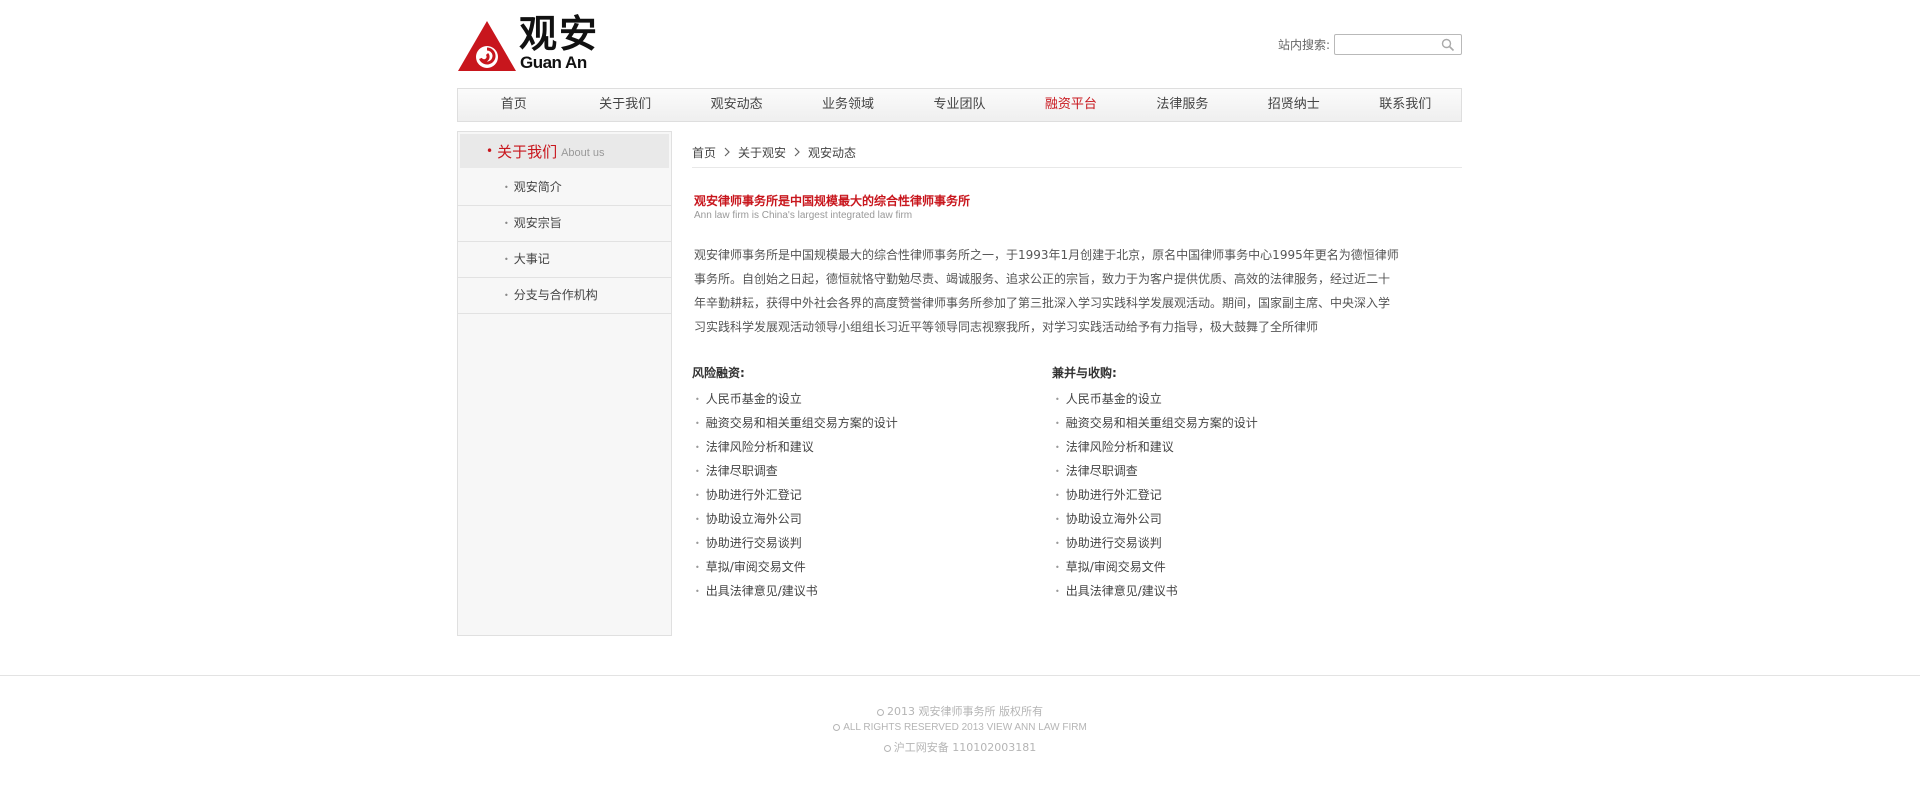 The width and height of the screenshot is (1920, 809). Describe the element at coordinates (1070, 105) in the screenshot. I see `nav-item-financing-platform: 融资平台` at that location.